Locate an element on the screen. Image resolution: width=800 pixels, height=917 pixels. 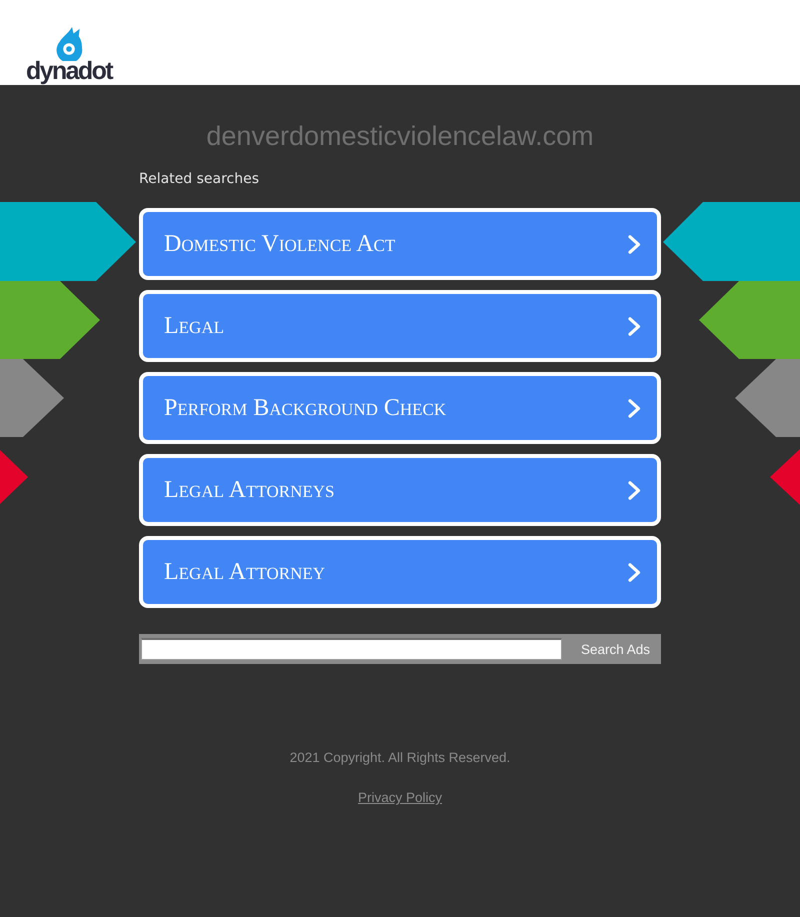
related-searches-heading: Related searches is located at coordinates (199, 179).